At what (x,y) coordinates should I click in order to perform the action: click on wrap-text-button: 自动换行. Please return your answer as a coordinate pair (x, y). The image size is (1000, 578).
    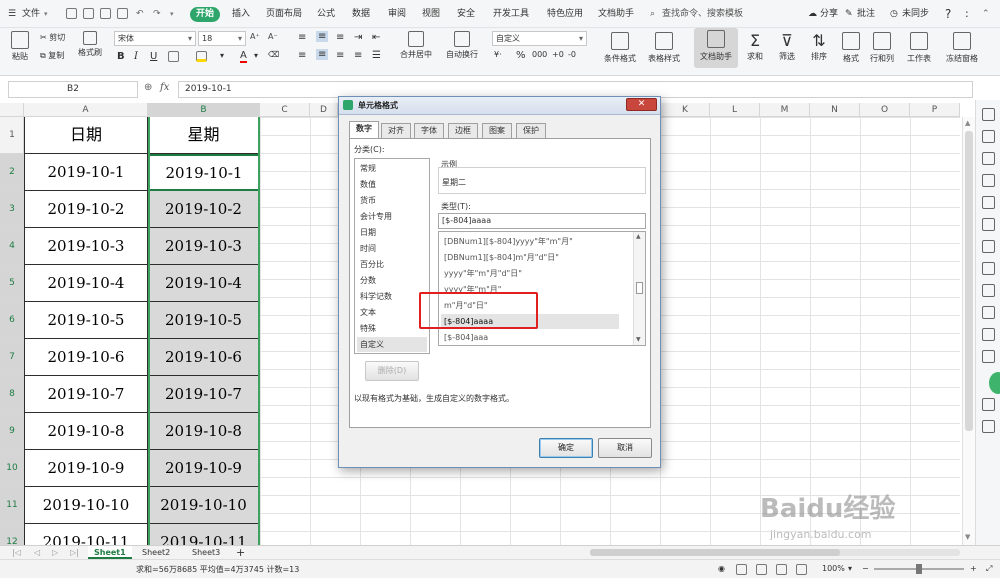
    Looking at the image, I should click on (462, 45).